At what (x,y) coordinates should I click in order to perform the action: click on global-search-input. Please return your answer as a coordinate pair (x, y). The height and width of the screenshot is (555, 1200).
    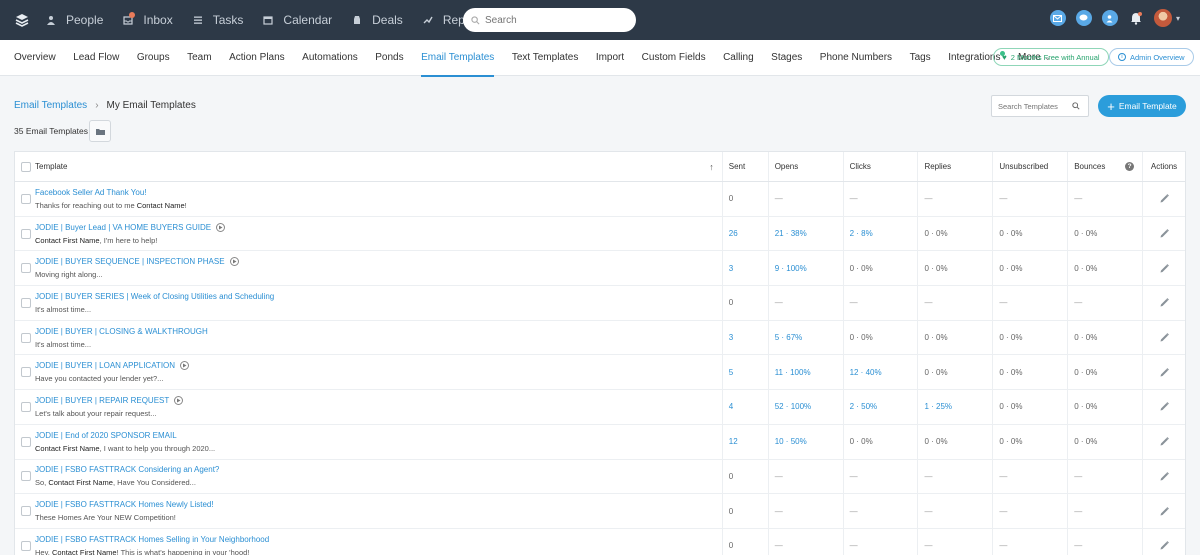
    Looking at the image, I should click on (555, 20).